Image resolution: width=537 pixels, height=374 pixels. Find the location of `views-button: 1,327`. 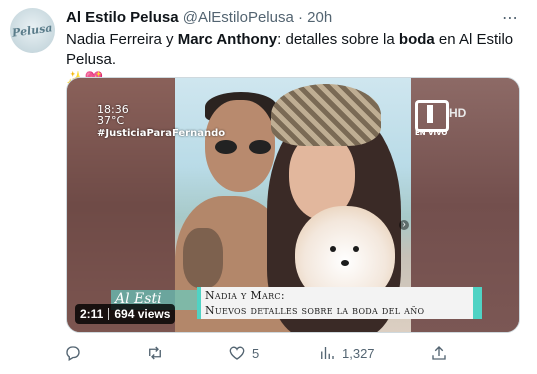

views-button: 1,327 is located at coordinates (346, 353).